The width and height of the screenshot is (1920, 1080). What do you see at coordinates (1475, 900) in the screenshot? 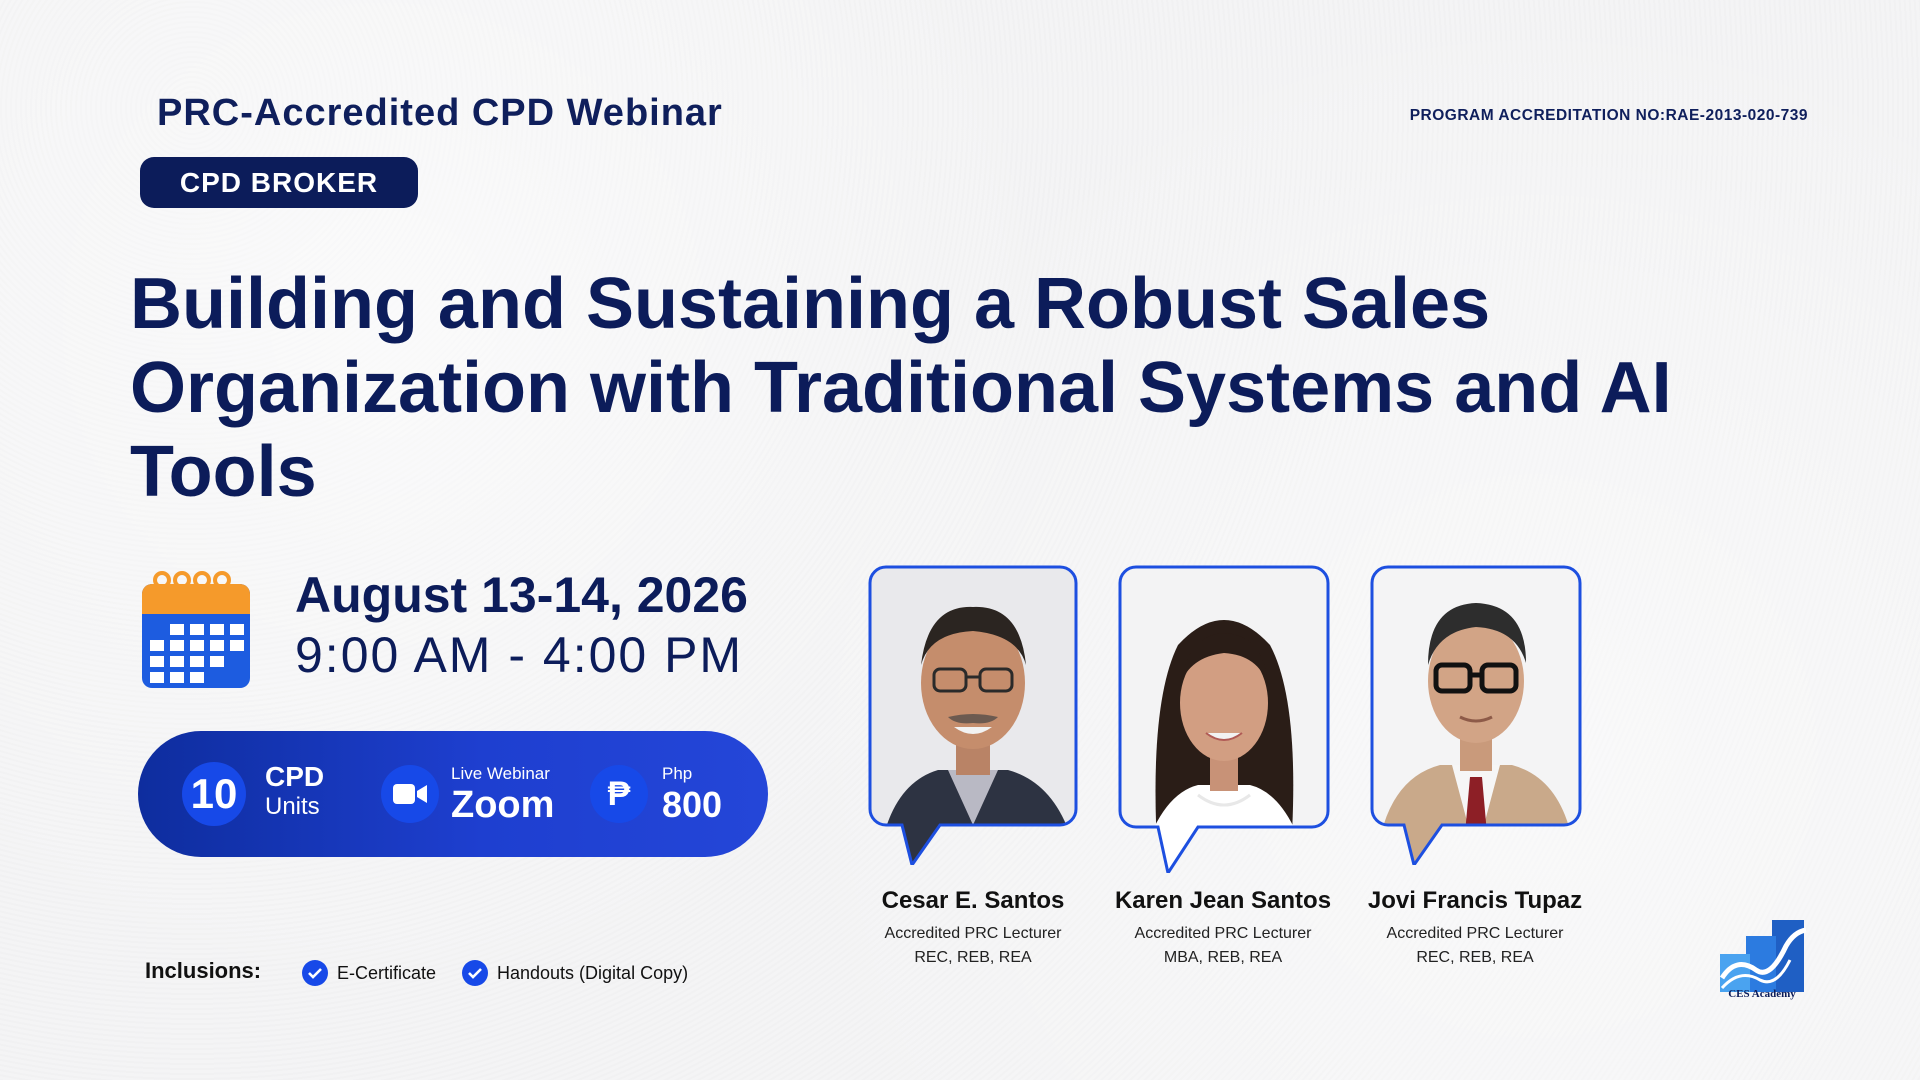
I see `speaker-name: Jovi Francis Tupaz` at bounding box center [1475, 900].